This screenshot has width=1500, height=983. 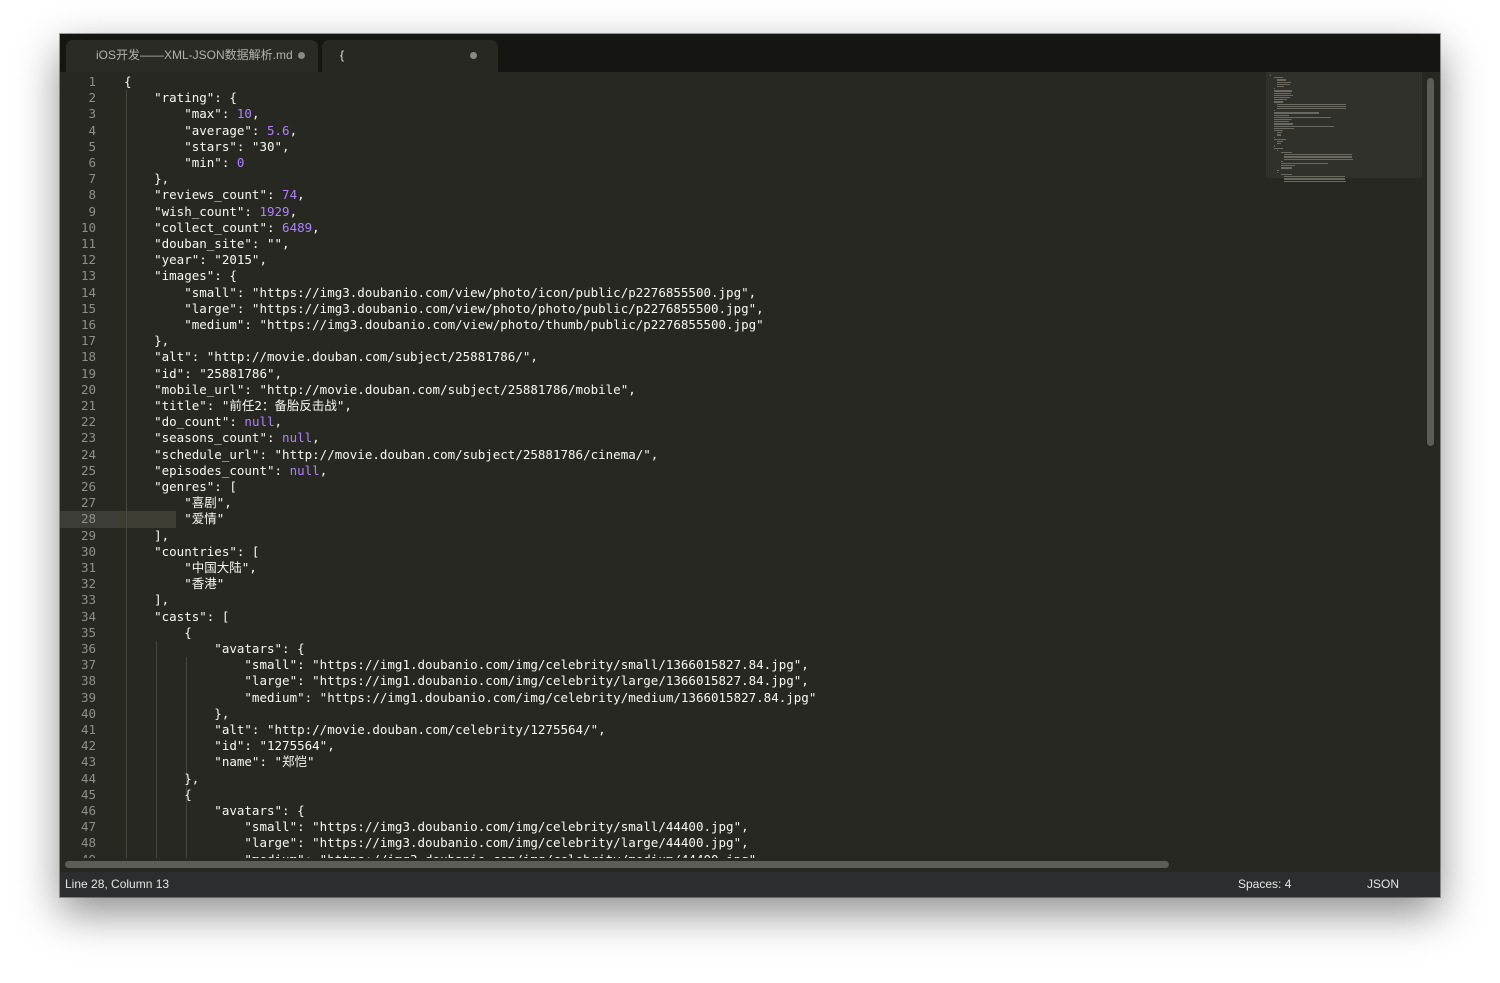 I want to click on syntax-mode: JSON, so click(x=1383, y=884).